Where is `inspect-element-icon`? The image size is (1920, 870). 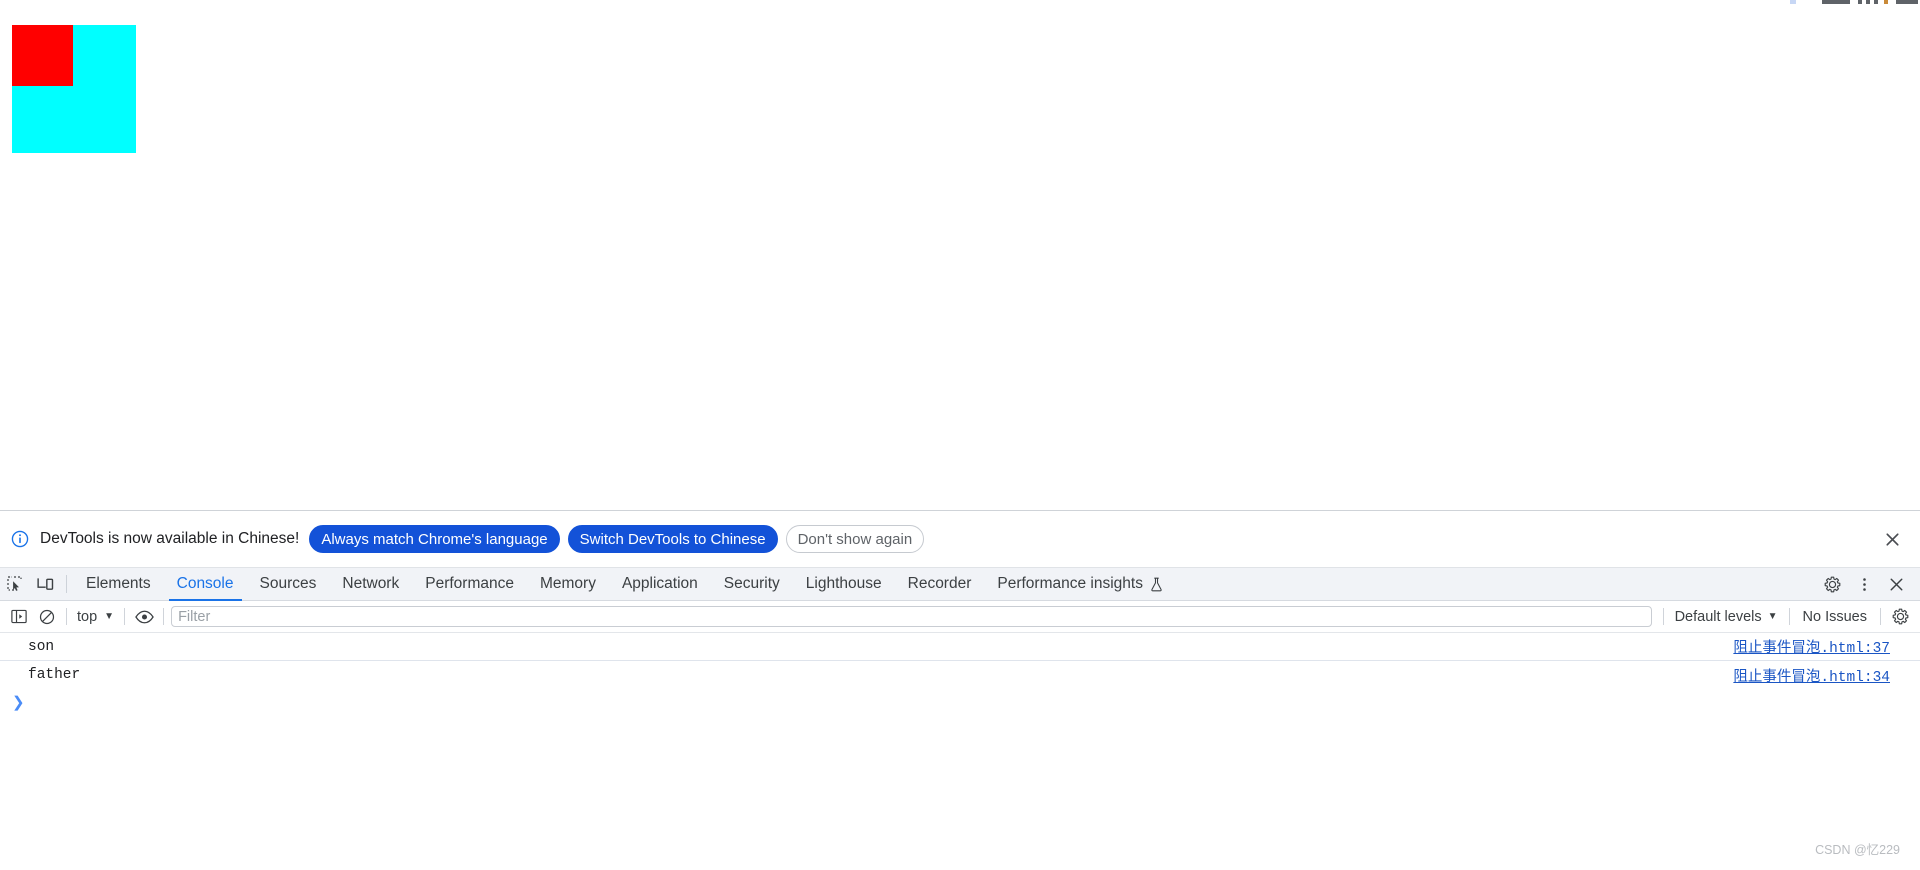 inspect-element-icon is located at coordinates (15, 584).